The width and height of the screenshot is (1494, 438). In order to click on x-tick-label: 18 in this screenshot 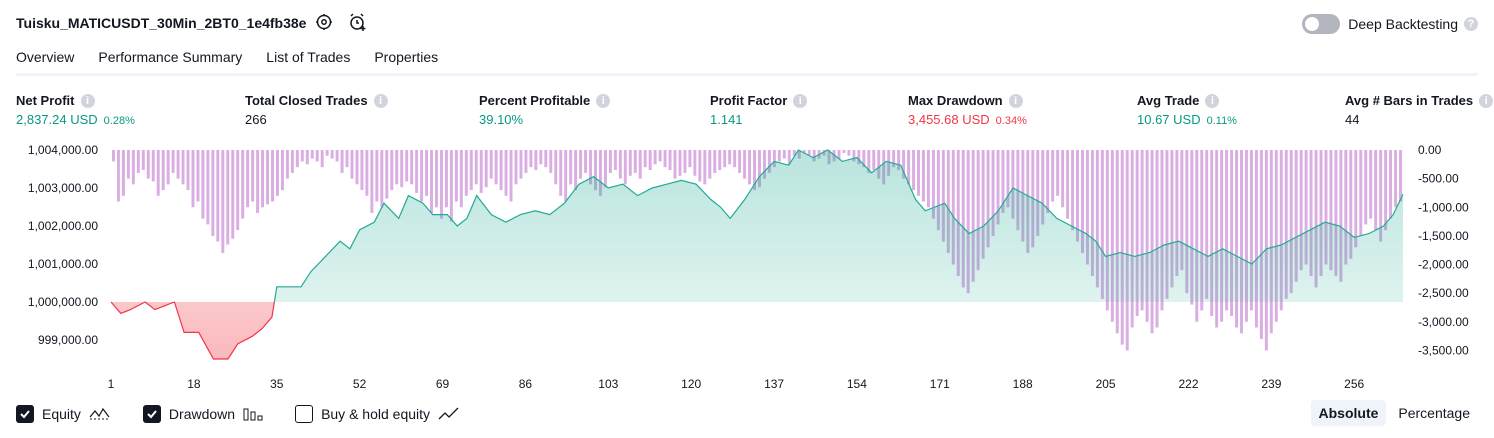, I will do `click(194, 383)`.